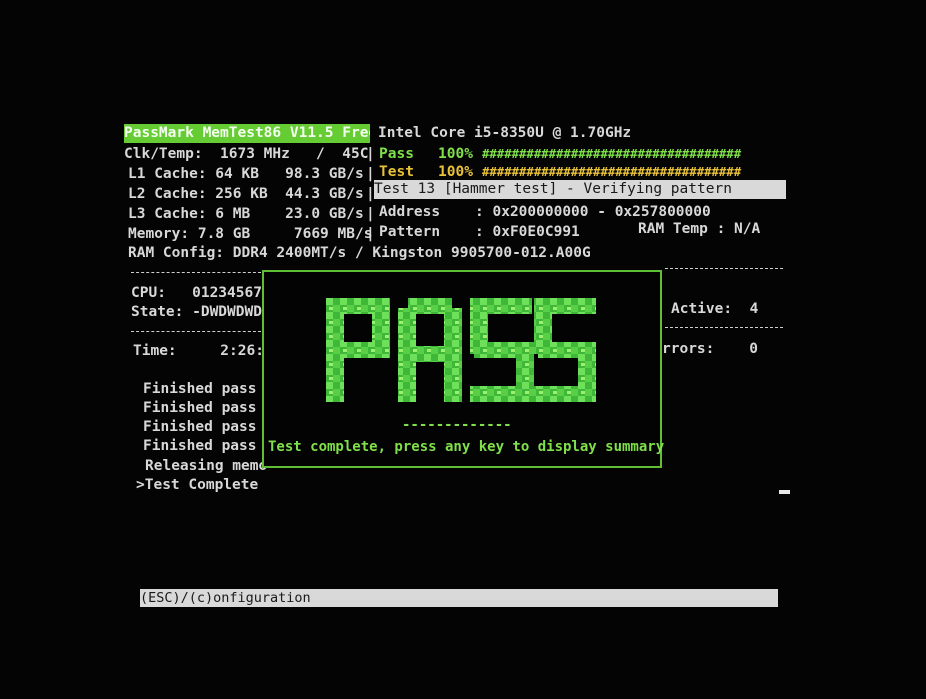 This screenshot has width=926, height=699. Describe the element at coordinates (246, 194) in the screenshot. I see `l2-cache: L2 Cache: 256 KB 44.3 GB/s` at that location.